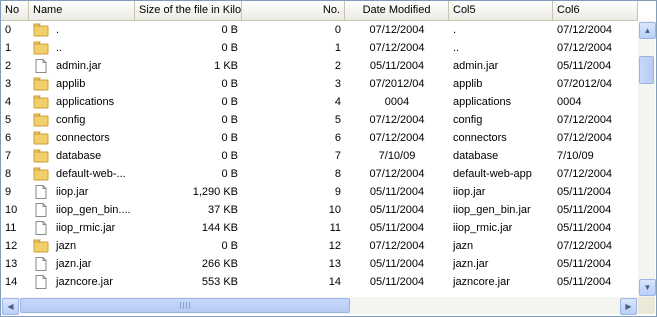 The height and width of the screenshot is (317, 657). What do you see at coordinates (337, 120) in the screenshot?
I see `cell-no2: 5` at bounding box center [337, 120].